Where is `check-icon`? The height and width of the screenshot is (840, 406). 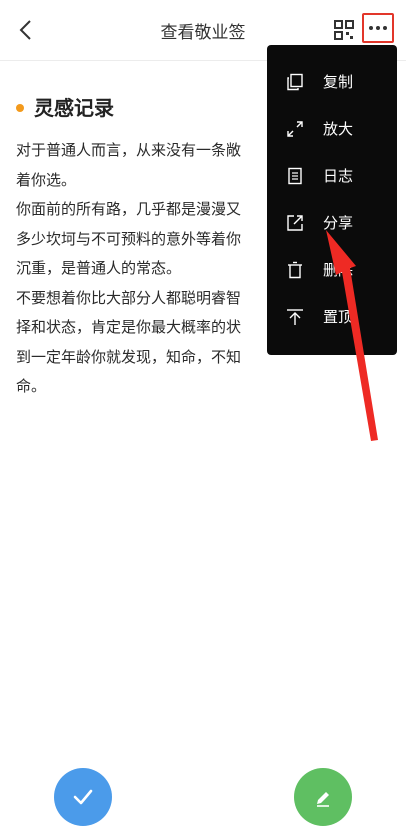 check-icon is located at coordinates (83, 797).